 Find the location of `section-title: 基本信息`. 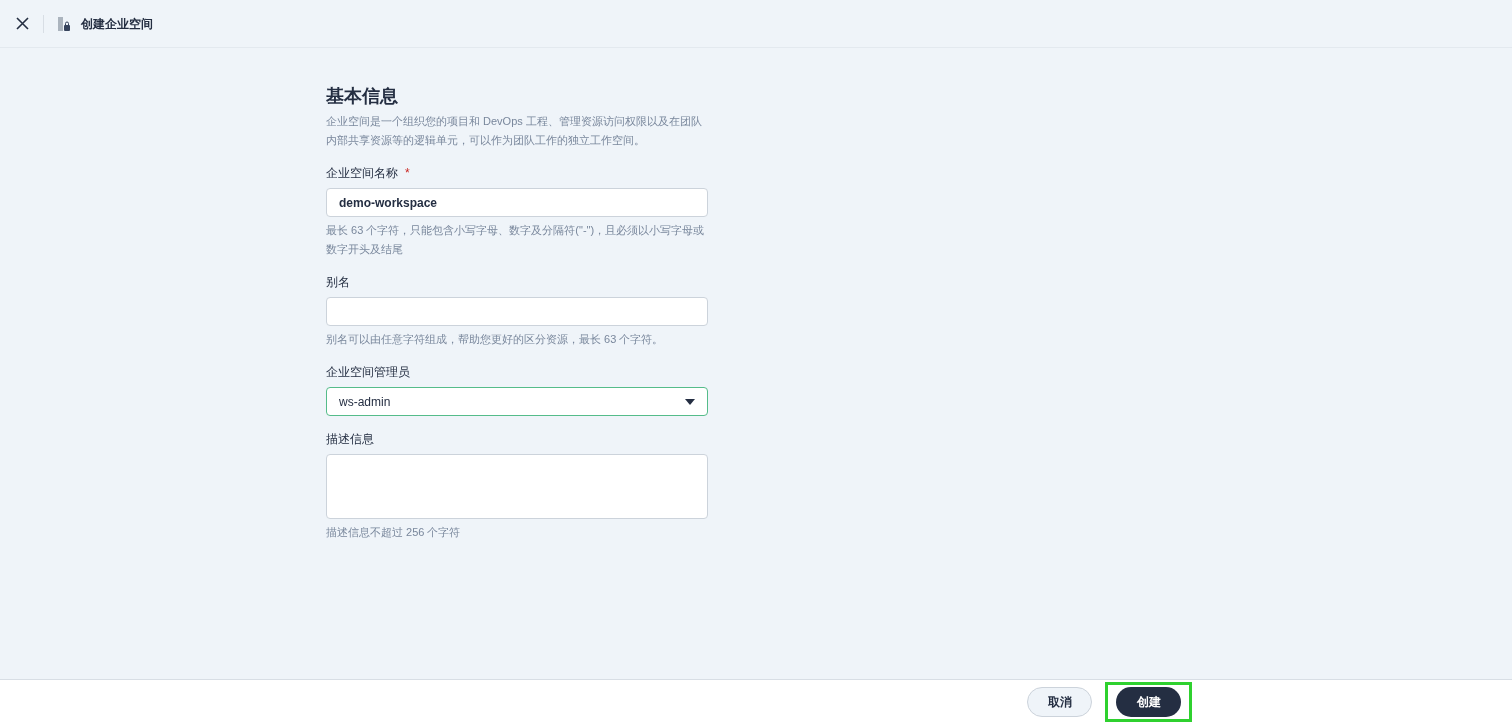

section-title: 基本信息 is located at coordinates (362, 96).